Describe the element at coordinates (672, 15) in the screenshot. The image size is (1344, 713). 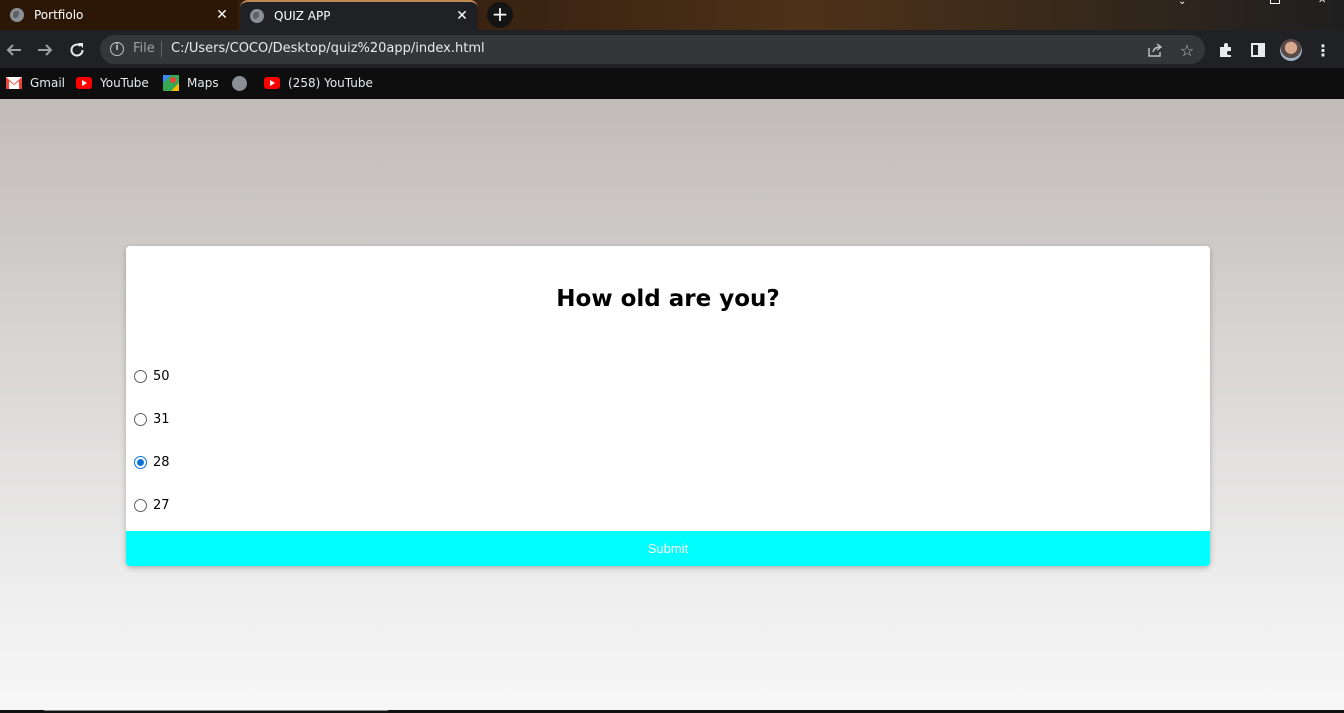
I see `tab-strip: Portfiolo ✕ QUIZ APP ✕ + ⌄ ✕` at that location.